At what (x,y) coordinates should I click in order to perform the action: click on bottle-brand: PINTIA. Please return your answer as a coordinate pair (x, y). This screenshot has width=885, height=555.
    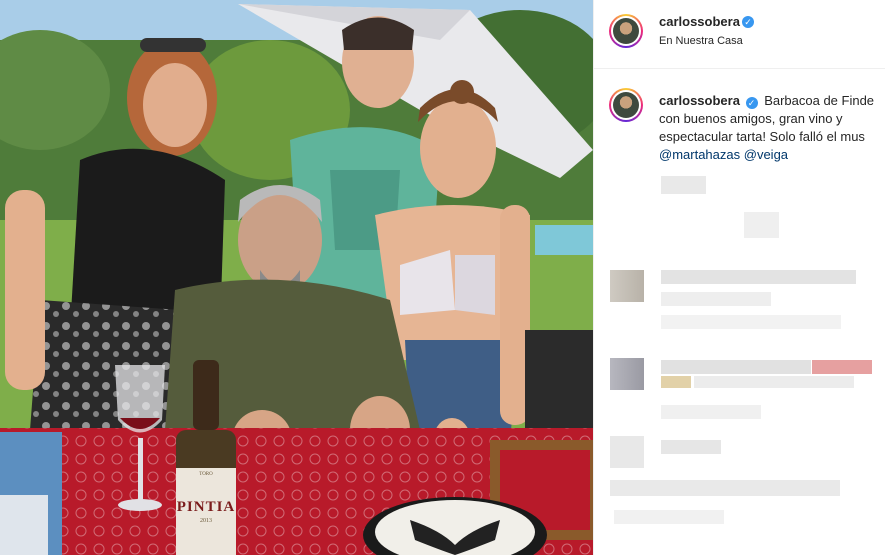
    Looking at the image, I should click on (206, 507).